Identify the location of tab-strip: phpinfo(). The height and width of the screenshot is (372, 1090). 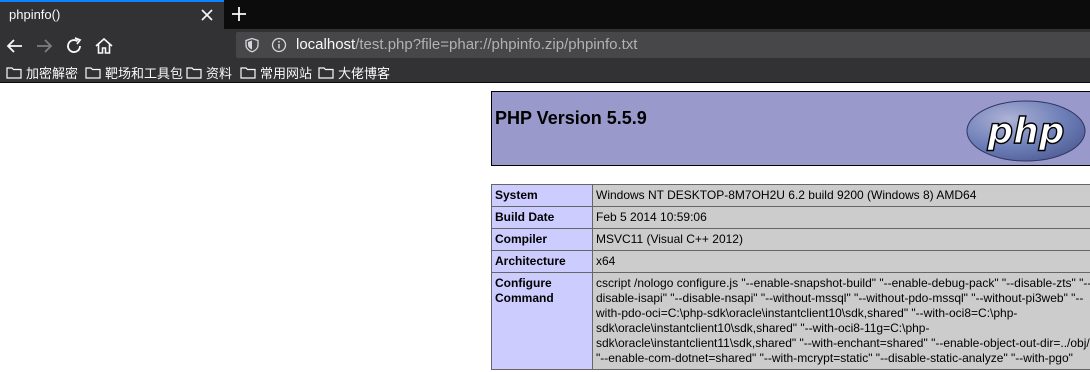
(545, 14).